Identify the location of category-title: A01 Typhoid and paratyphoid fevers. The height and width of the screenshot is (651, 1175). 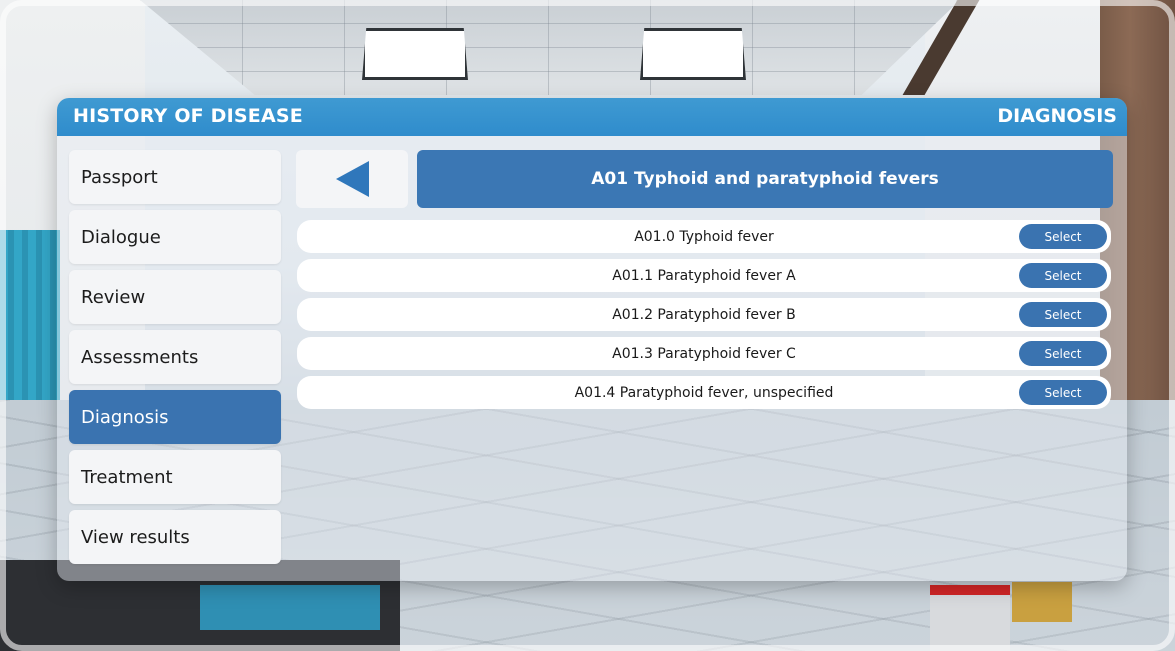
(765, 179).